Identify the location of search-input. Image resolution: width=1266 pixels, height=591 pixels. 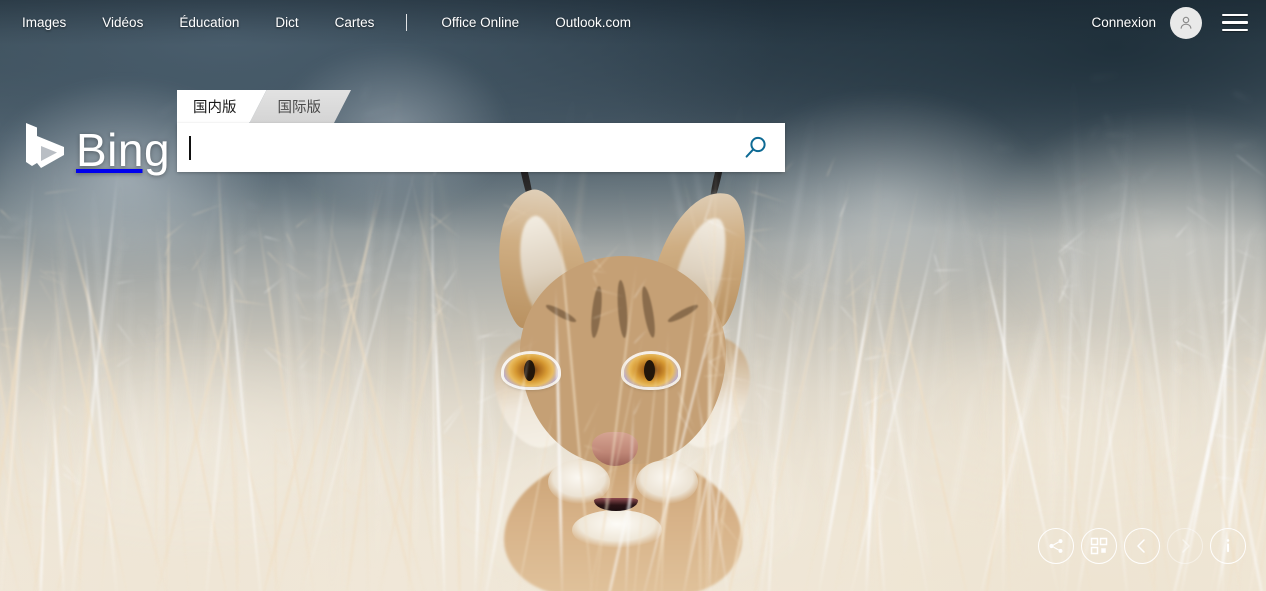
(452, 147).